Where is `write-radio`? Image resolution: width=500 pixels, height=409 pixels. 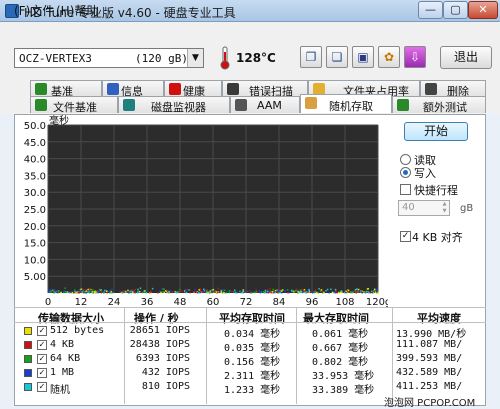
write-radio is located at coordinates (405, 172).